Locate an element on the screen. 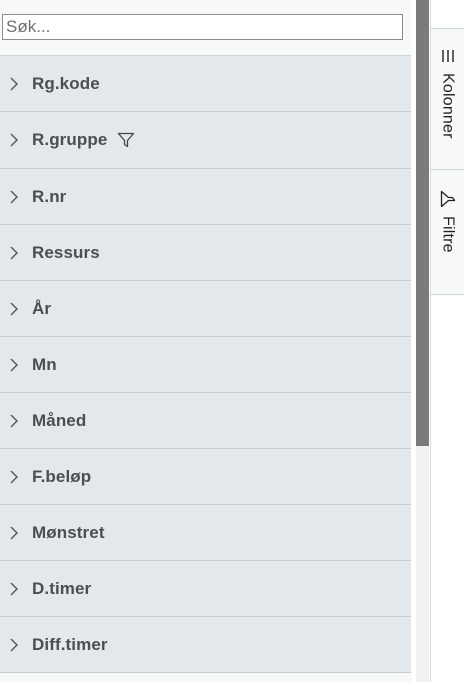 The height and width of the screenshot is (682, 464). scrollbar-thumb is located at coordinates (422, 223).